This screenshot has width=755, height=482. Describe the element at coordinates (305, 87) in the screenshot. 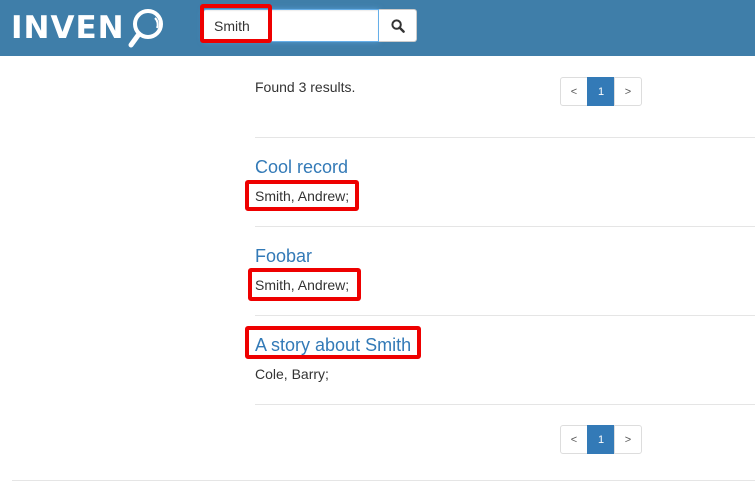

I see `results-count: Found 3 results.` at that location.